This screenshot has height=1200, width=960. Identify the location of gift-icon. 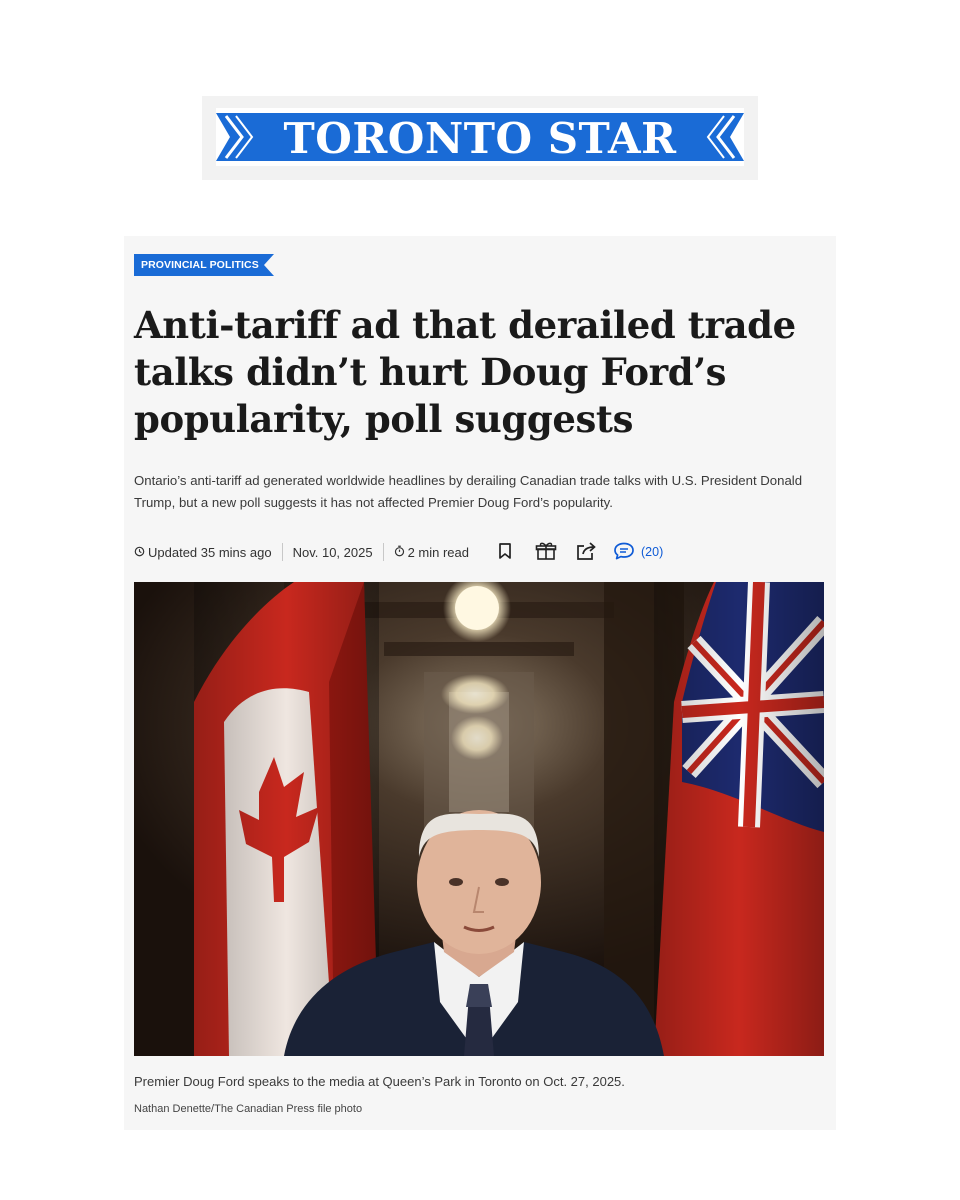
(546, 552).